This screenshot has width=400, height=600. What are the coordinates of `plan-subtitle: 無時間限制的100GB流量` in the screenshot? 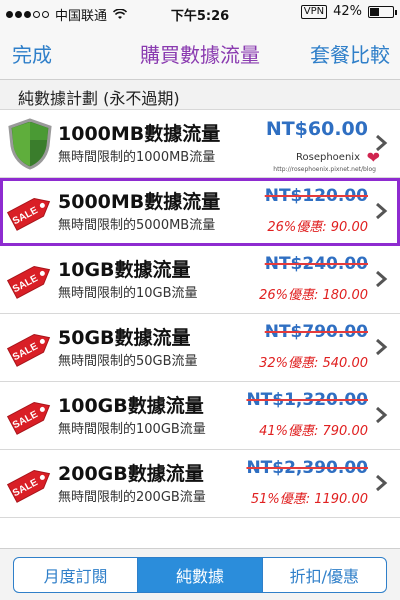 It's located at (132, 429).